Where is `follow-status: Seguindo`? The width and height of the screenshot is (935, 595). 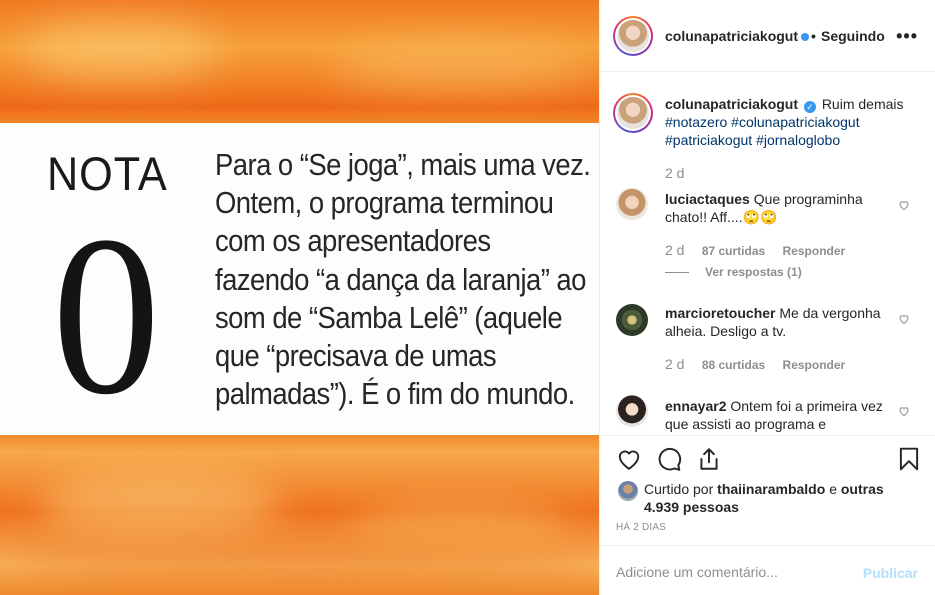 follow-status: Seguindo is located at coordinates (853, 36).